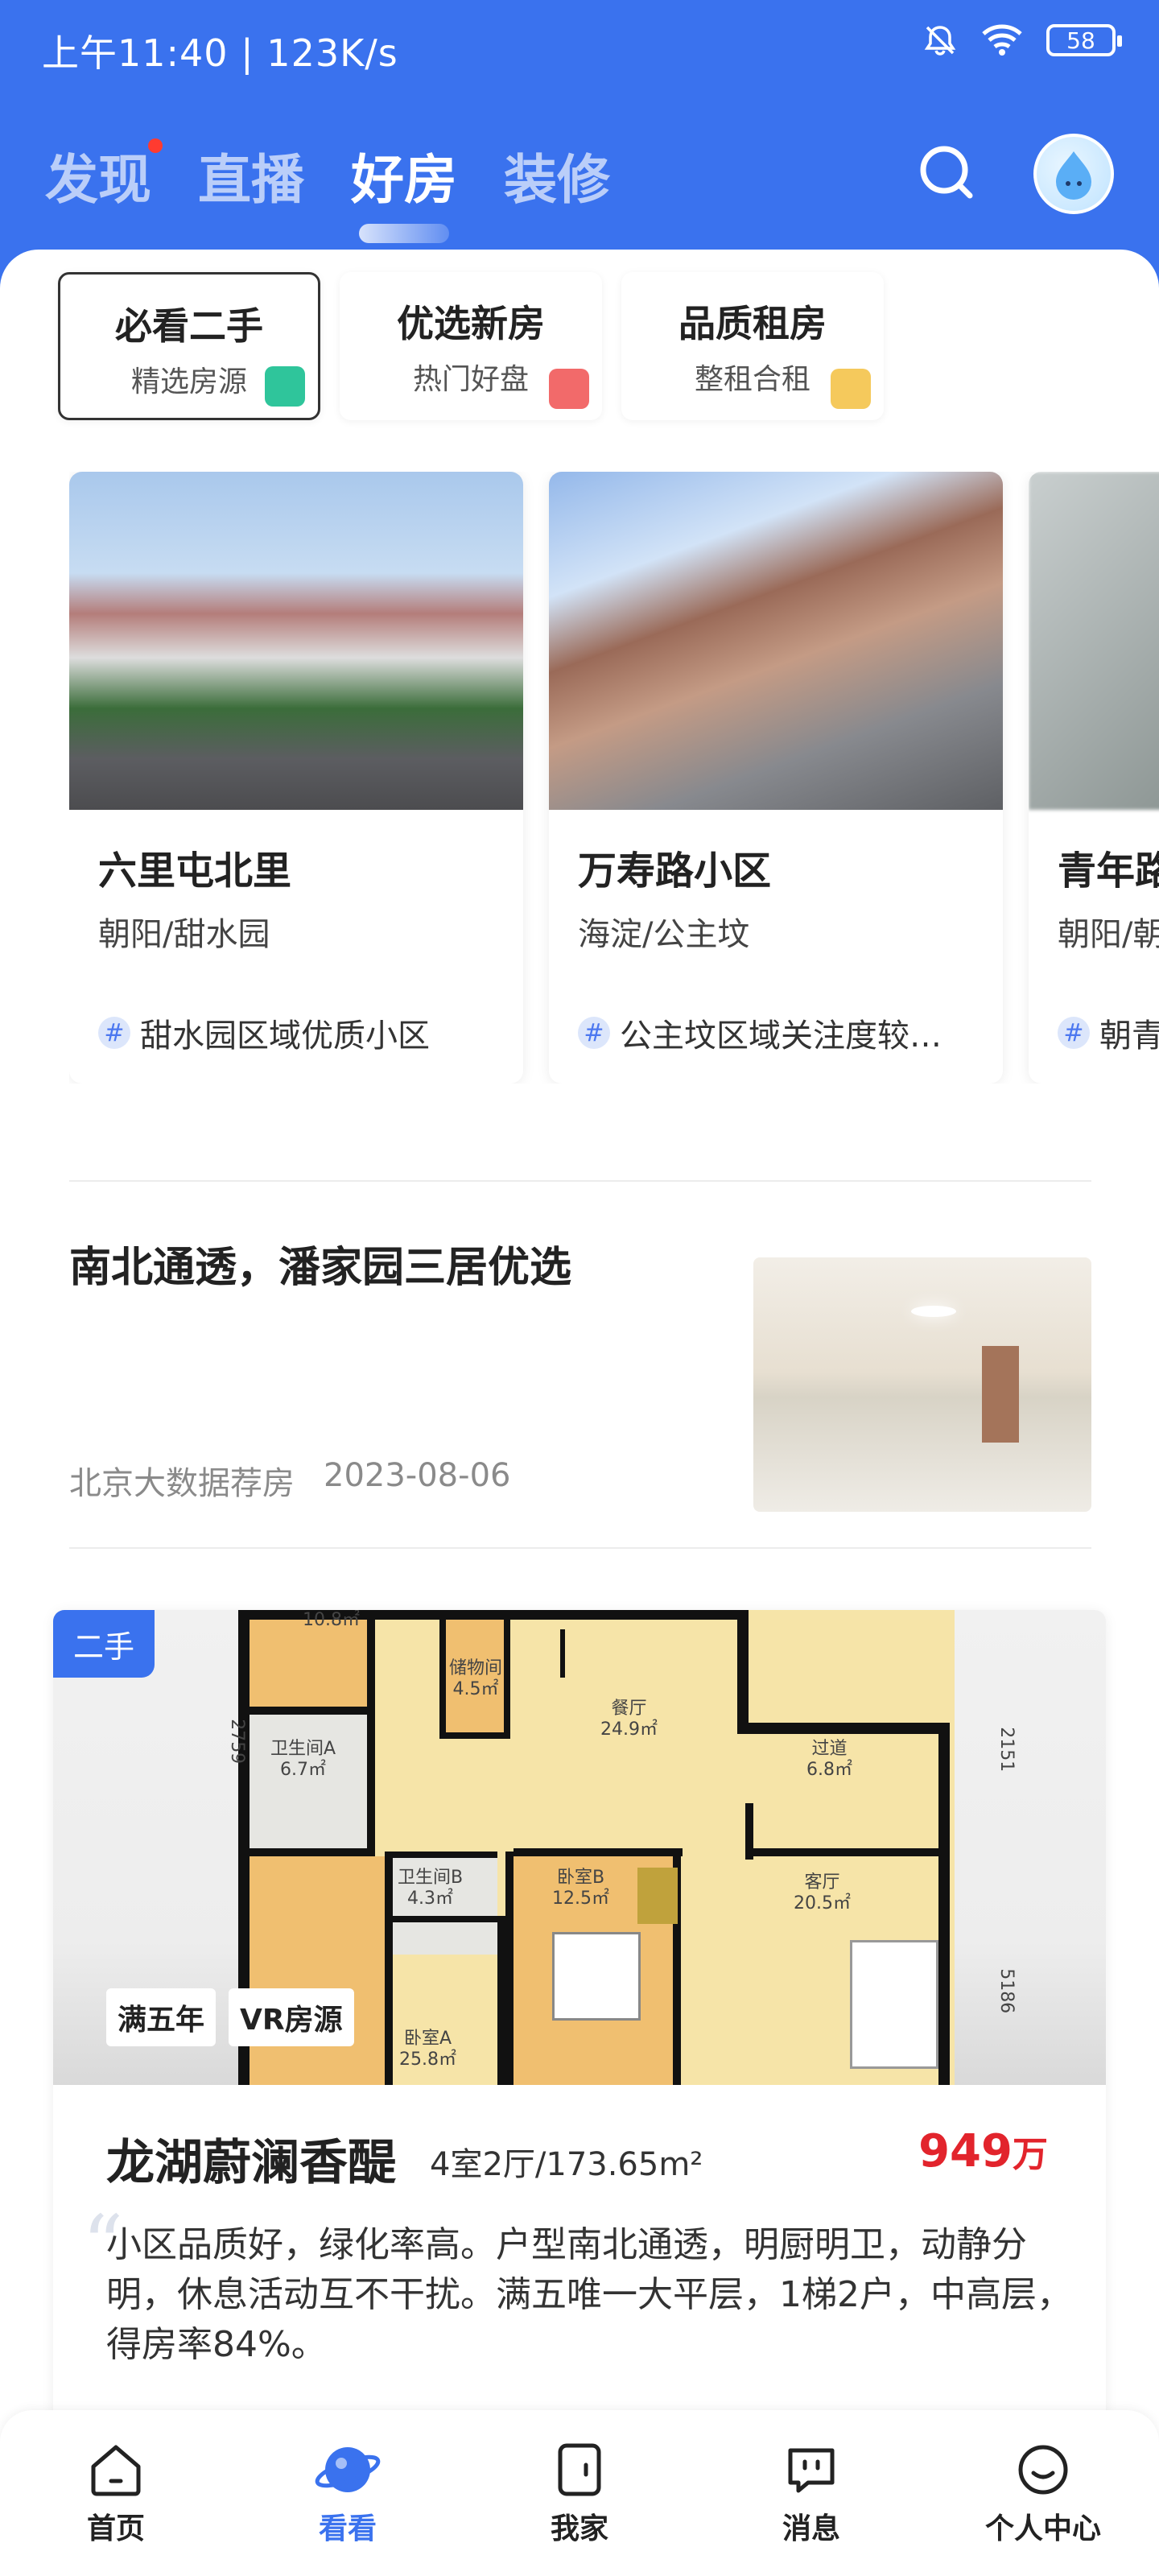 This screenshot has height=2576, width=1159. Describe the element at coordinates (471, 323) in the screenshot. I see `chip-title: 优选新房` at that location.